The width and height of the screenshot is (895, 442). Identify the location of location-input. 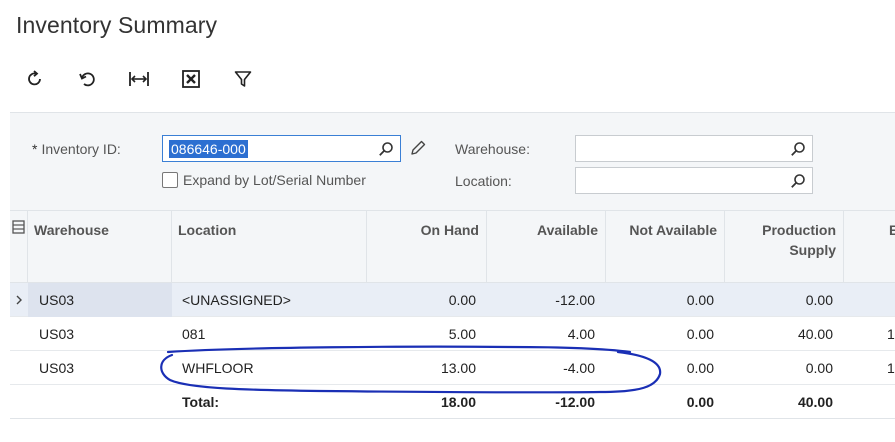
(694, 180).